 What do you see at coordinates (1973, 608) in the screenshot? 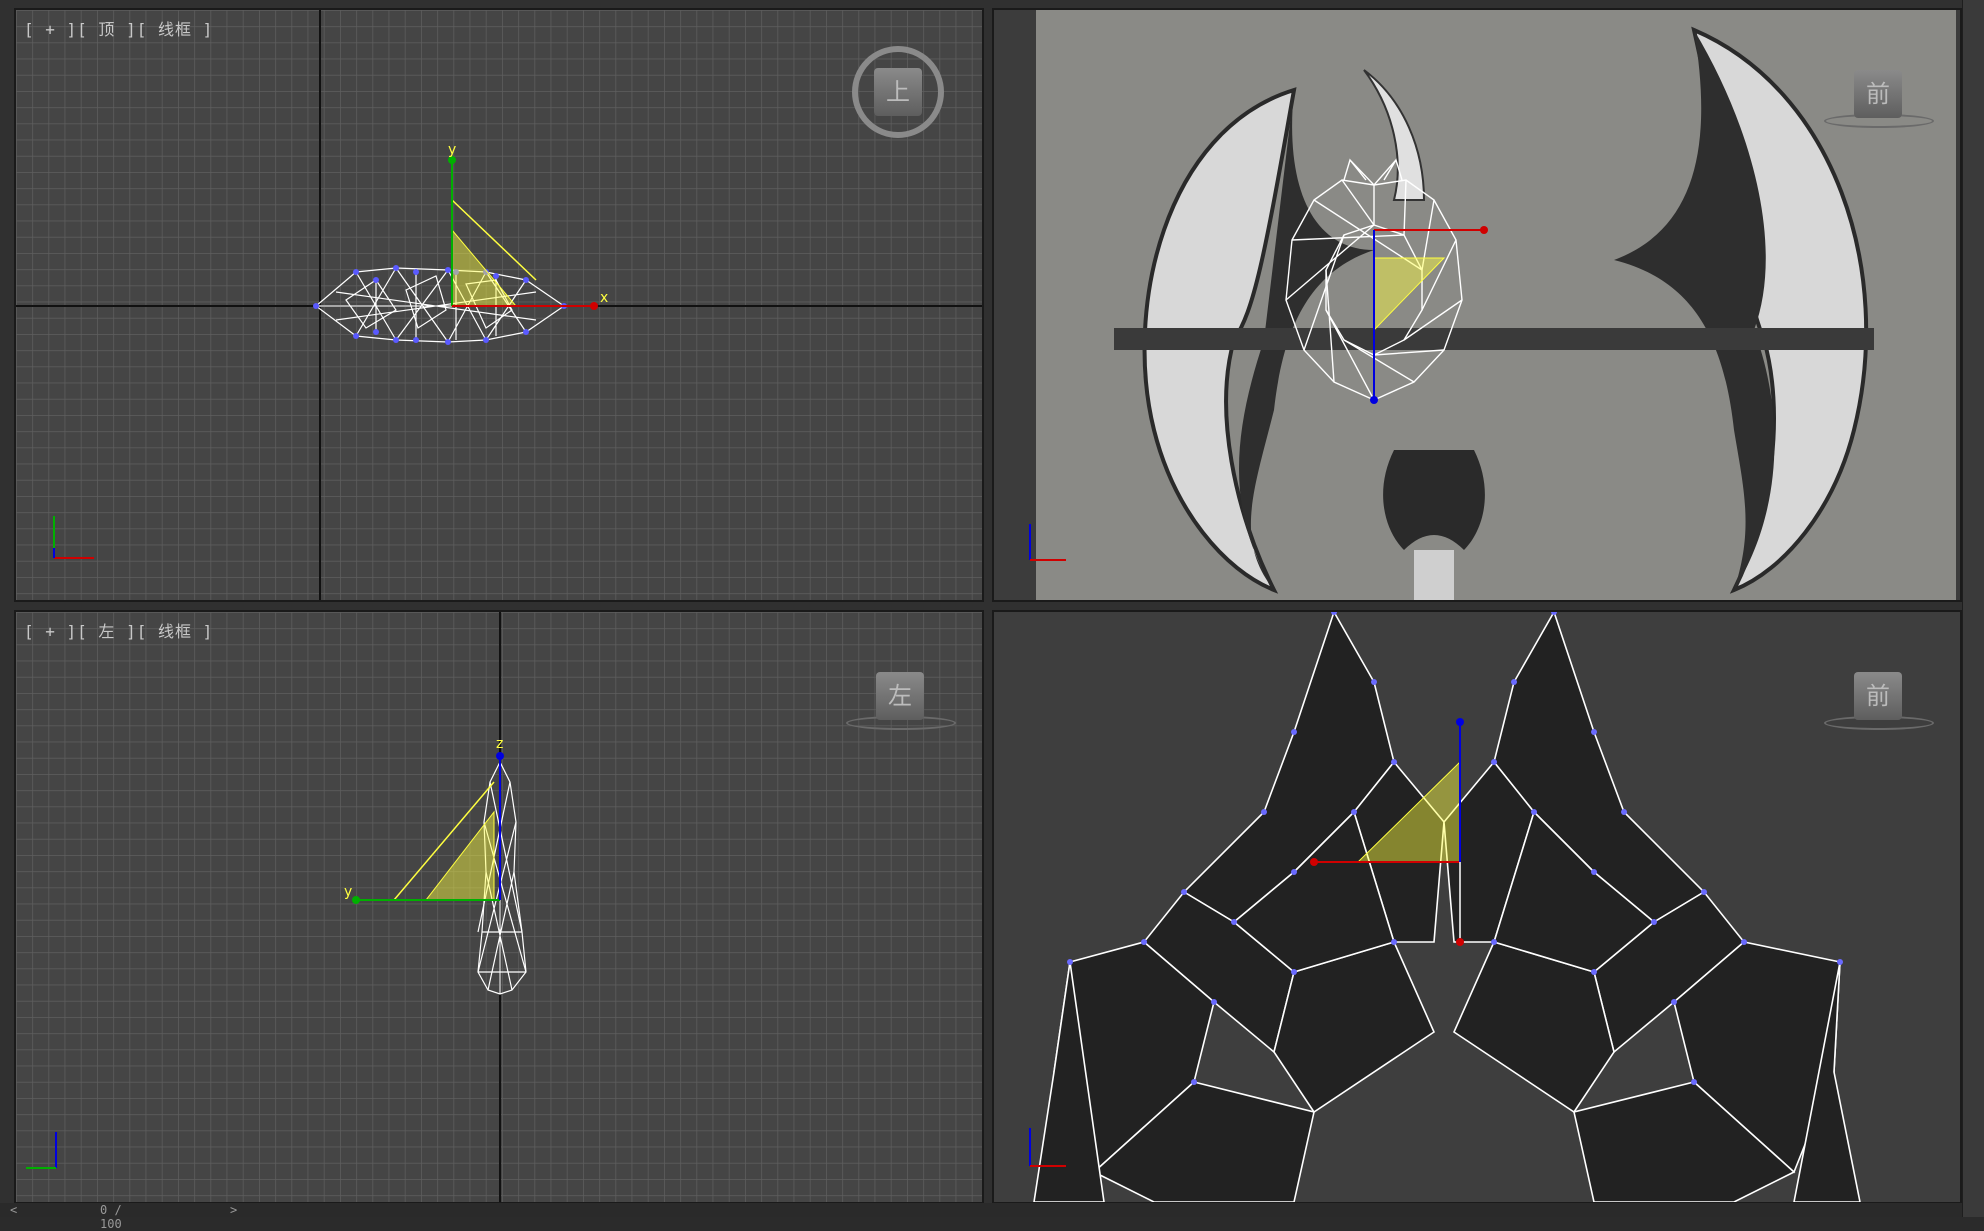
I see `command-panel-edge` at bounding box center [1973, 608].